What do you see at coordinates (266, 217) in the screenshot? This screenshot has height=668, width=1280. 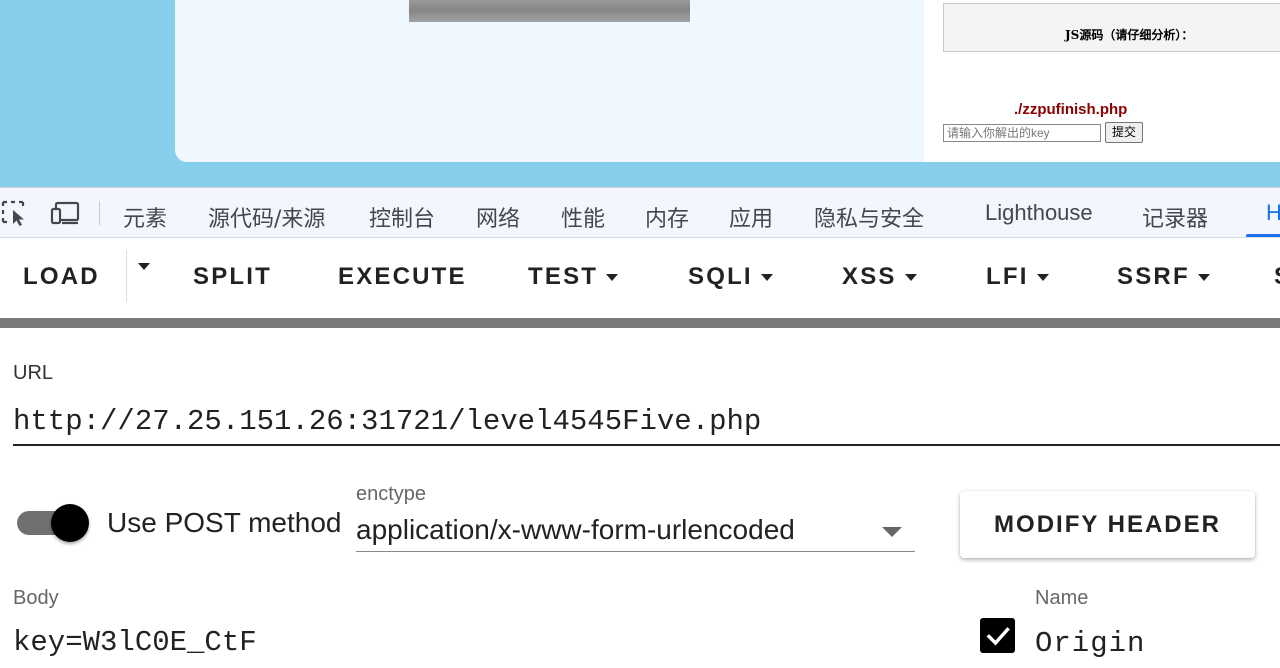 I see `tab-sources: 源代码/来源` at bounding box center [266, 217].